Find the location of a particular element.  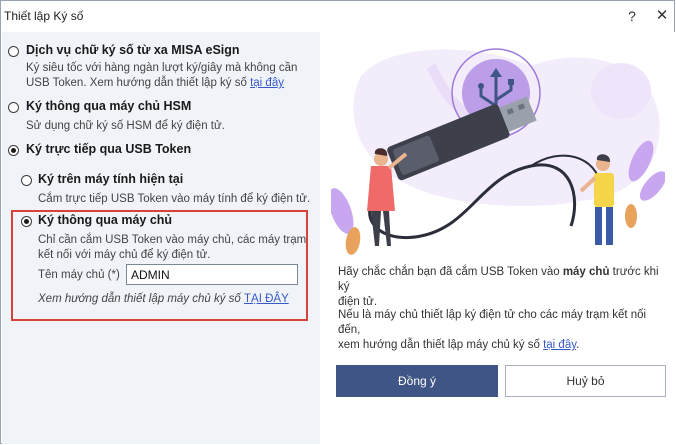

close-button: ✕ is located at coordinates (662, 16).